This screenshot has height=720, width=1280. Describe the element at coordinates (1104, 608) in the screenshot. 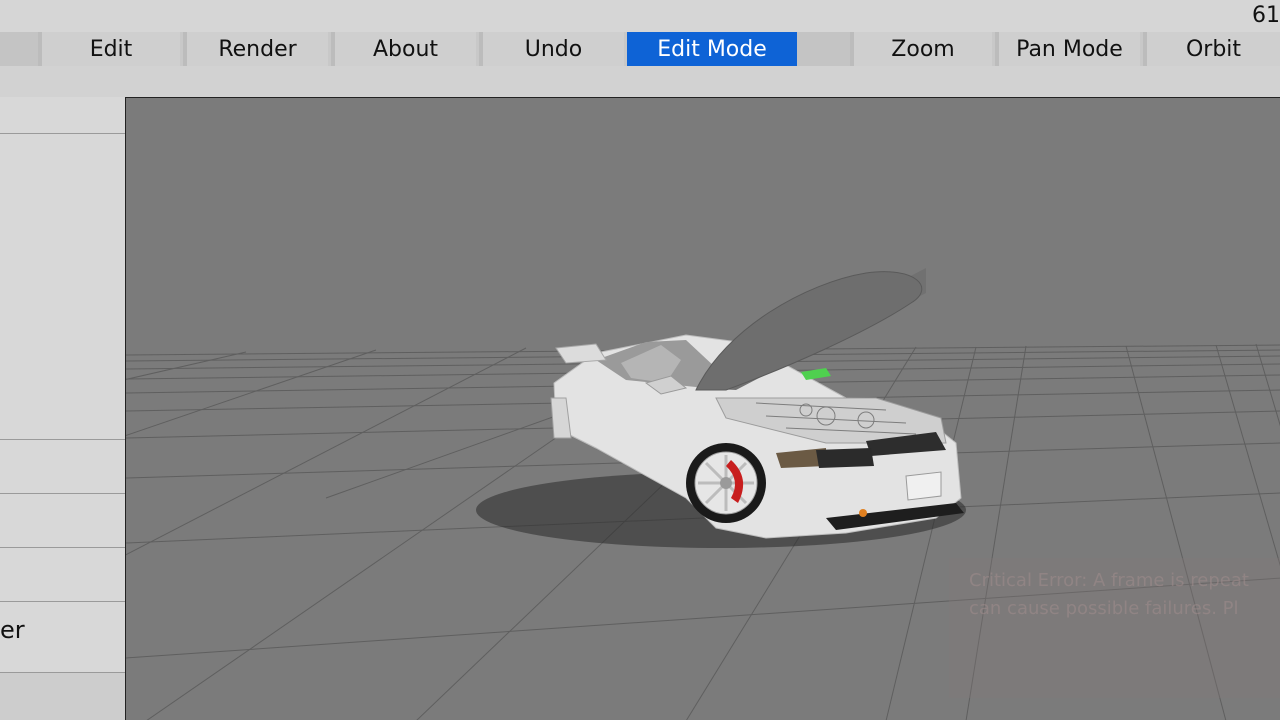

I see `toast-message: can cause possible failures. Pl` at that location.